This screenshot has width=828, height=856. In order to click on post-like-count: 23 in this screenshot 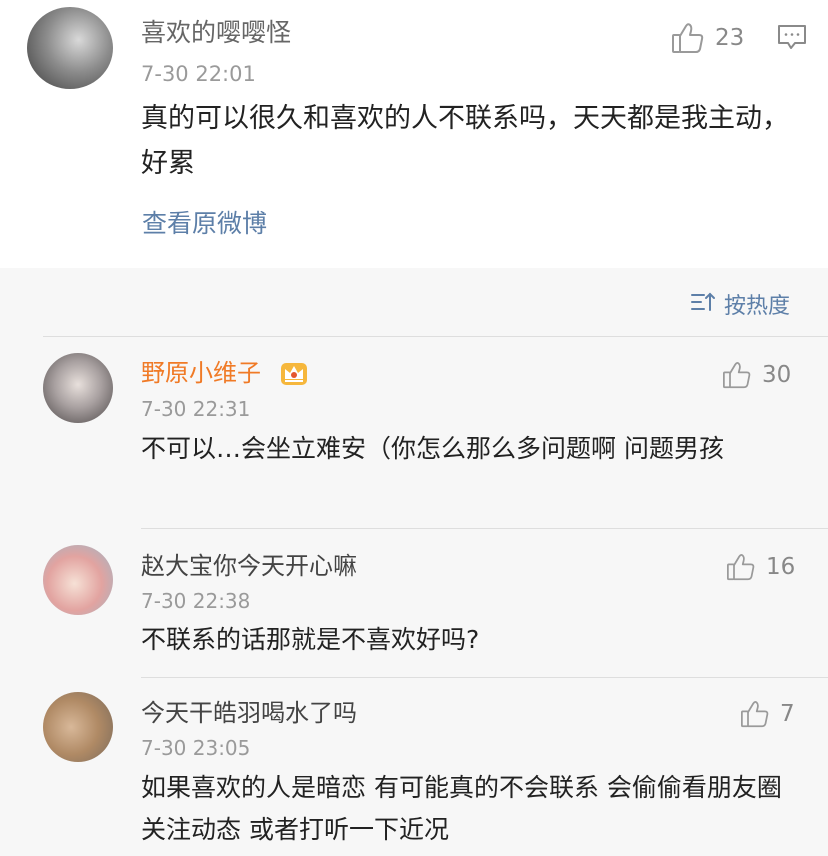, I will do `click(730, 38)`.